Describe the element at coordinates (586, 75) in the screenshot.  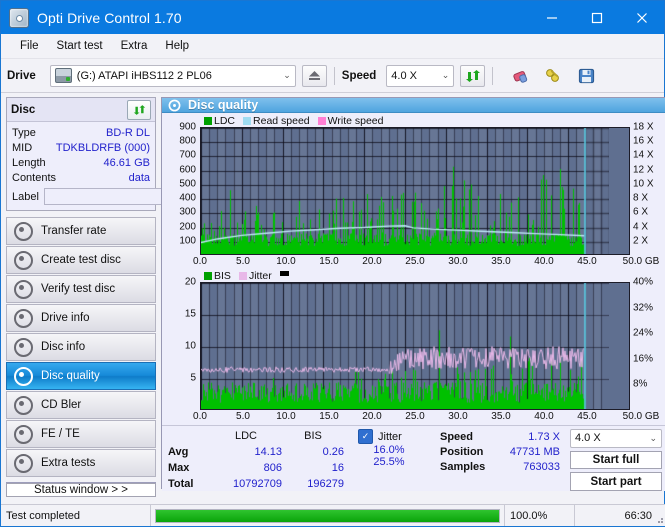
I see `save-button` at that location.